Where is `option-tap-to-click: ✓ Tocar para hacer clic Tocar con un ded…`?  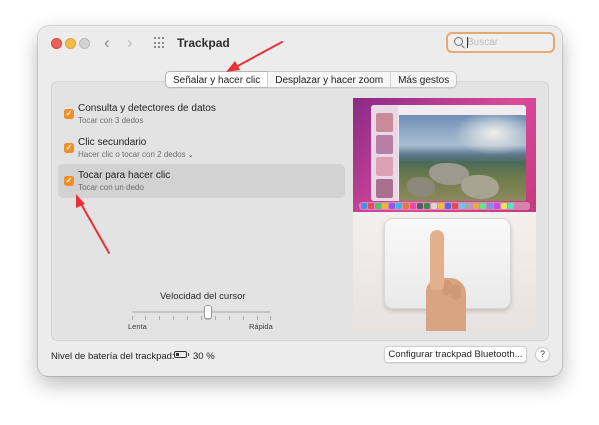 option-tap-to-click: ✓ Tocar para hacer clic Tocar con un ded… is located at coordinates (201, 181).